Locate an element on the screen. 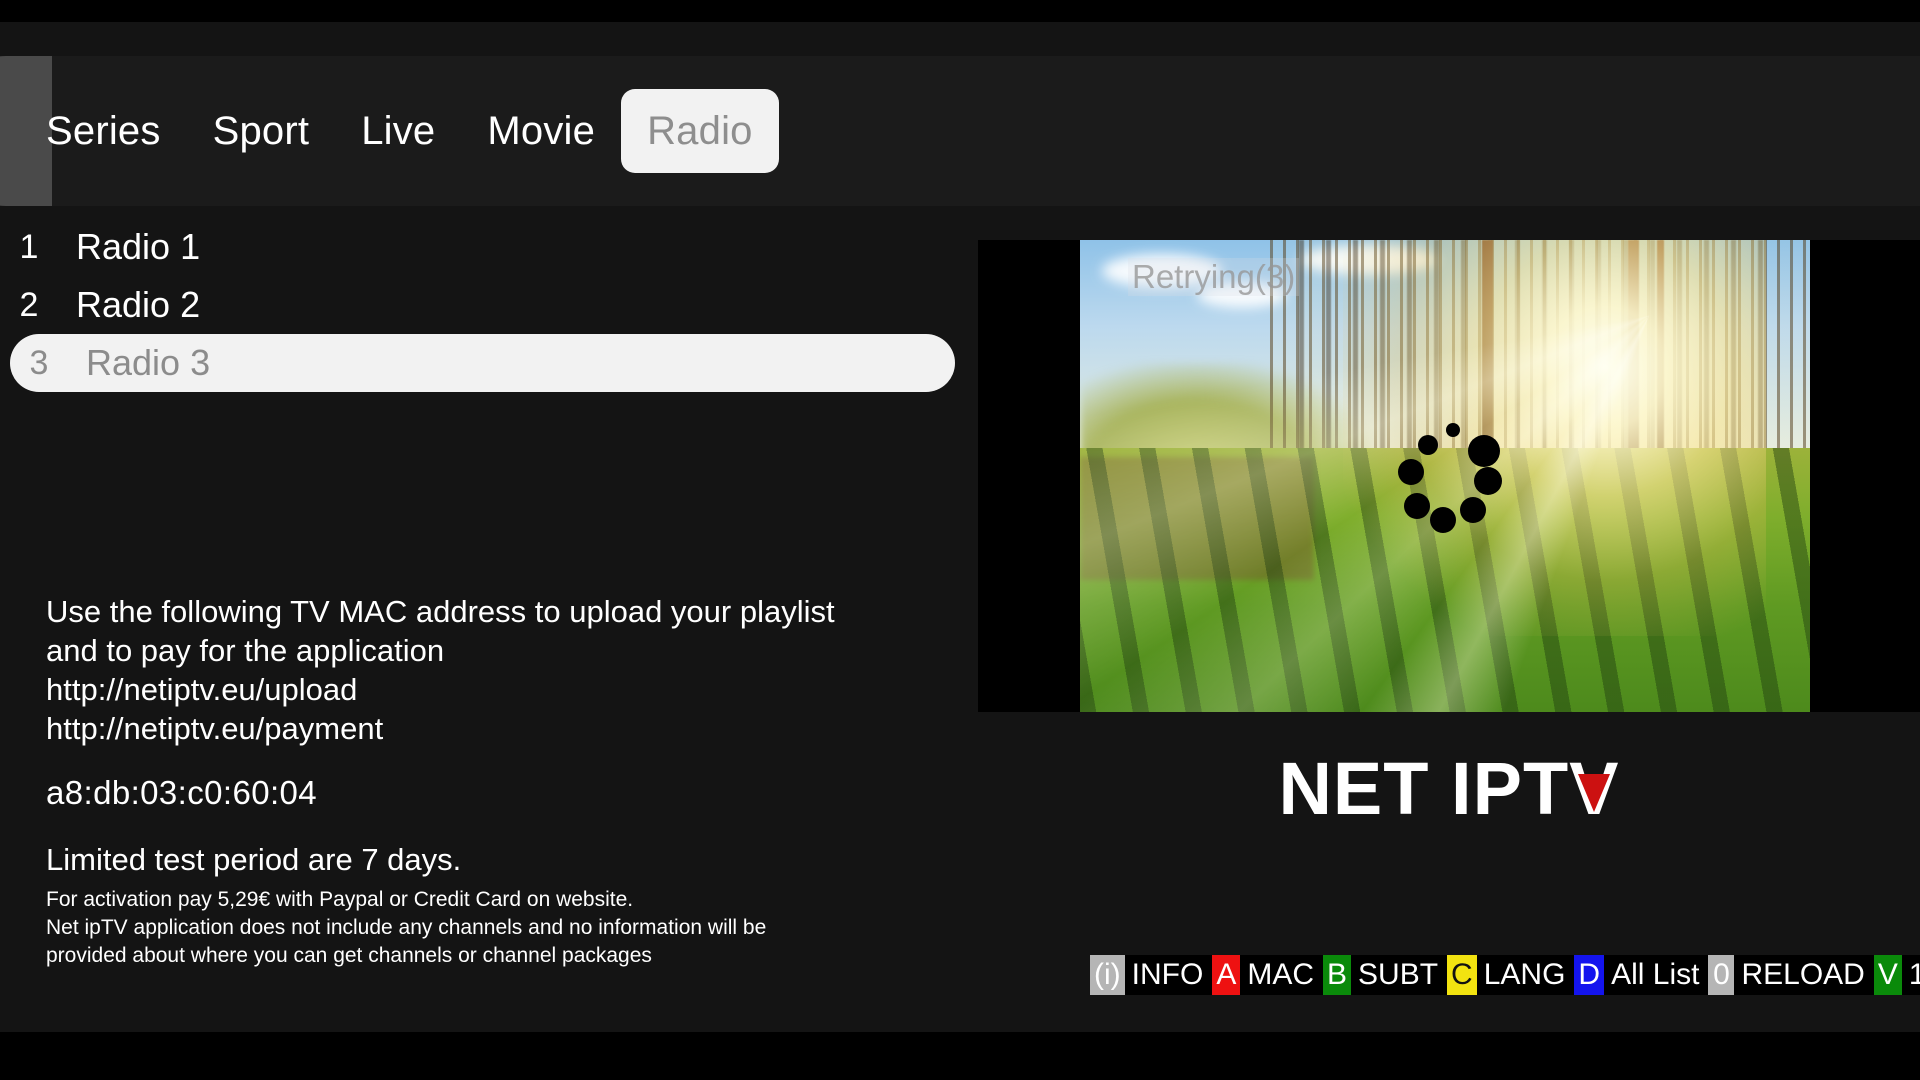 The width and height of the screenshot is (1920, 1080). channel-number: 3 is located at coordinates (39, 362).